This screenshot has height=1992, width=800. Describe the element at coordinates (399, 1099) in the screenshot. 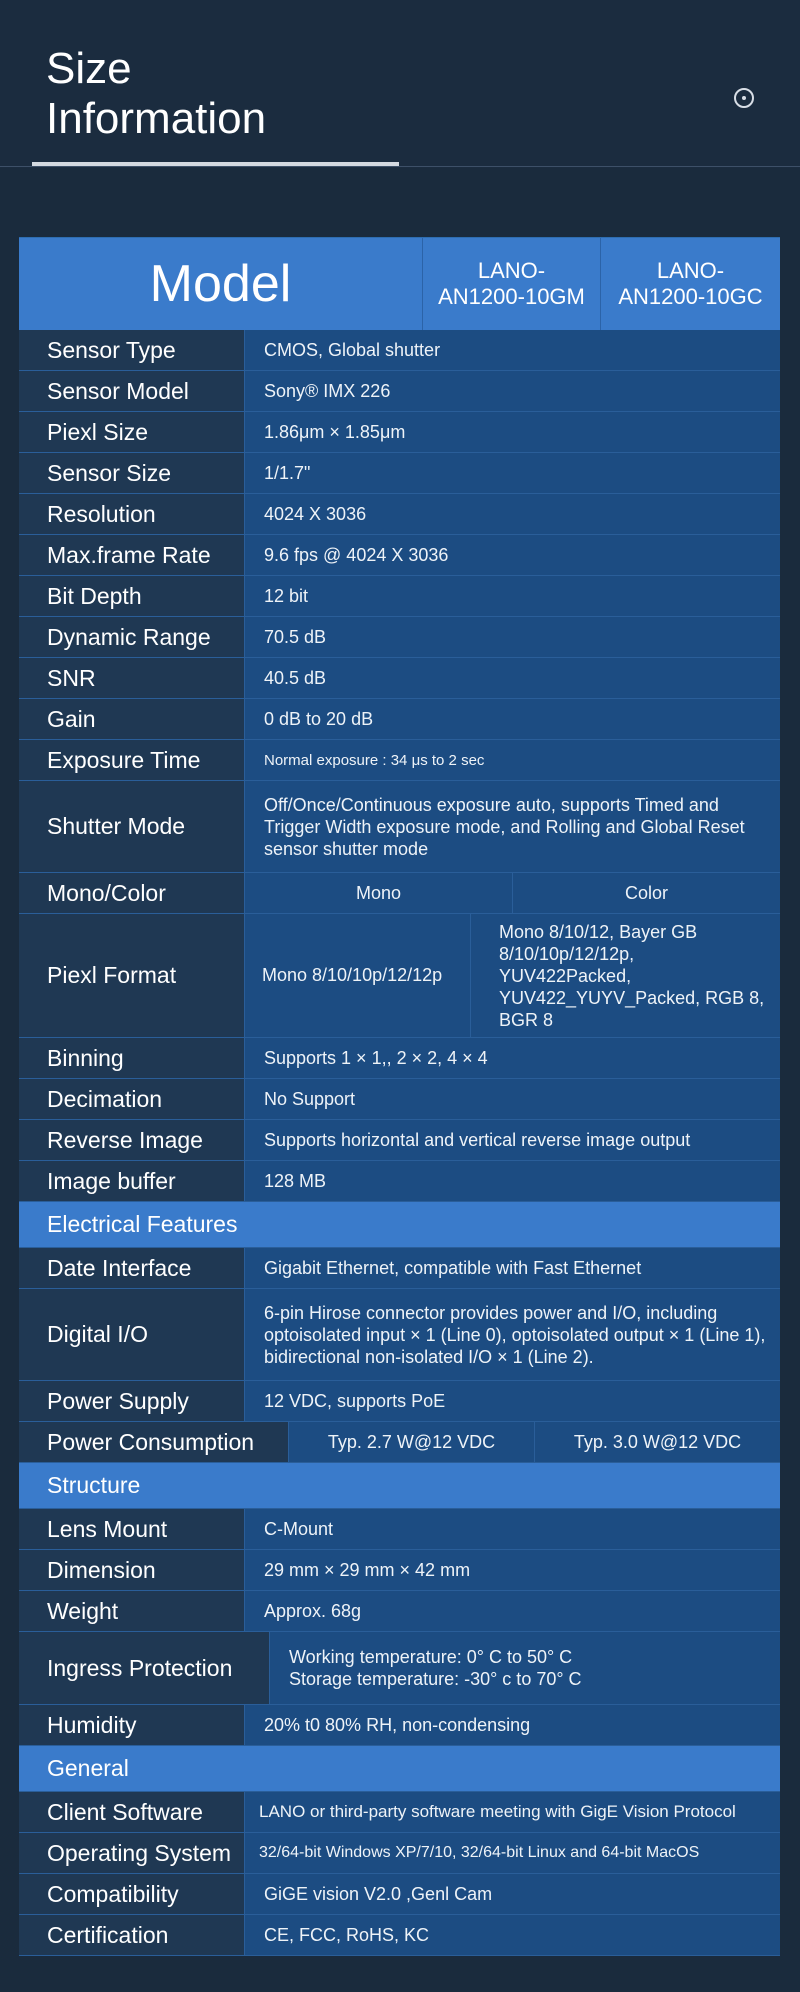

I see `spec-row-decimation: Decimation No Support` at that location.